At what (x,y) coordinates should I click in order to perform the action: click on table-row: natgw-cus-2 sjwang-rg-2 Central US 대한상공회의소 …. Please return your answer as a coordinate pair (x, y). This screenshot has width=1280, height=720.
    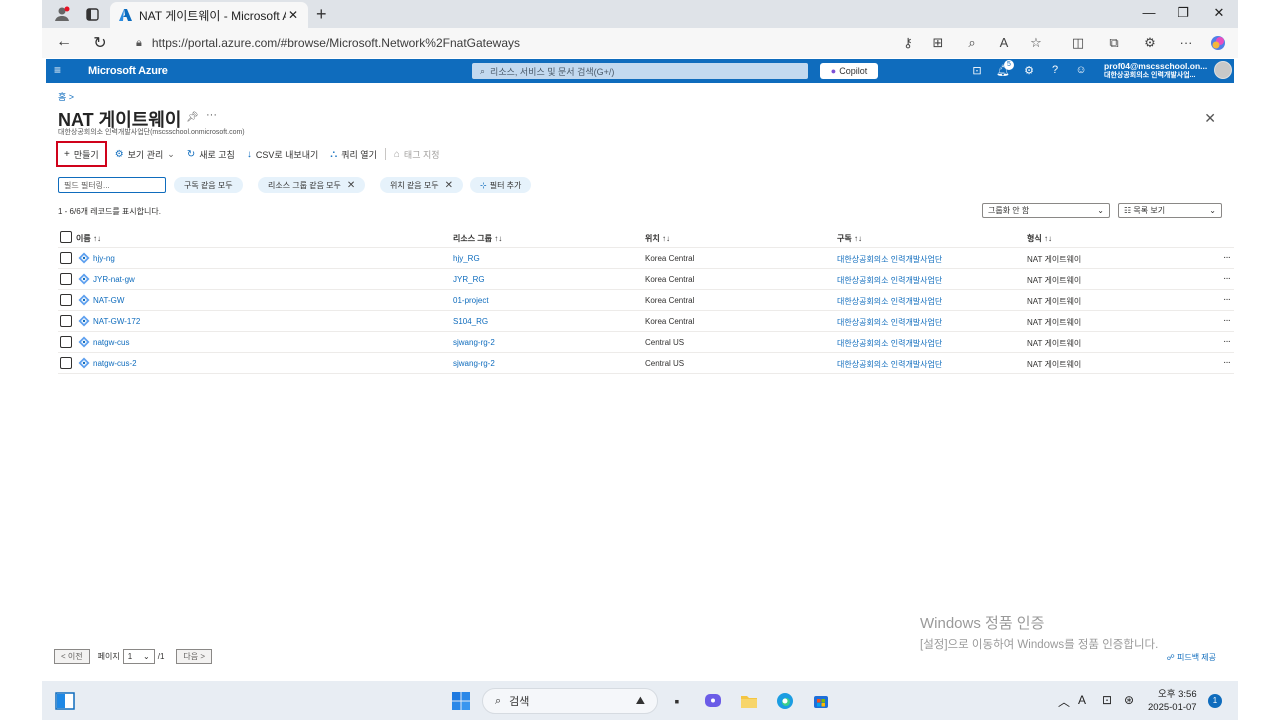
    Looking at the image, I should click on (646, 363).